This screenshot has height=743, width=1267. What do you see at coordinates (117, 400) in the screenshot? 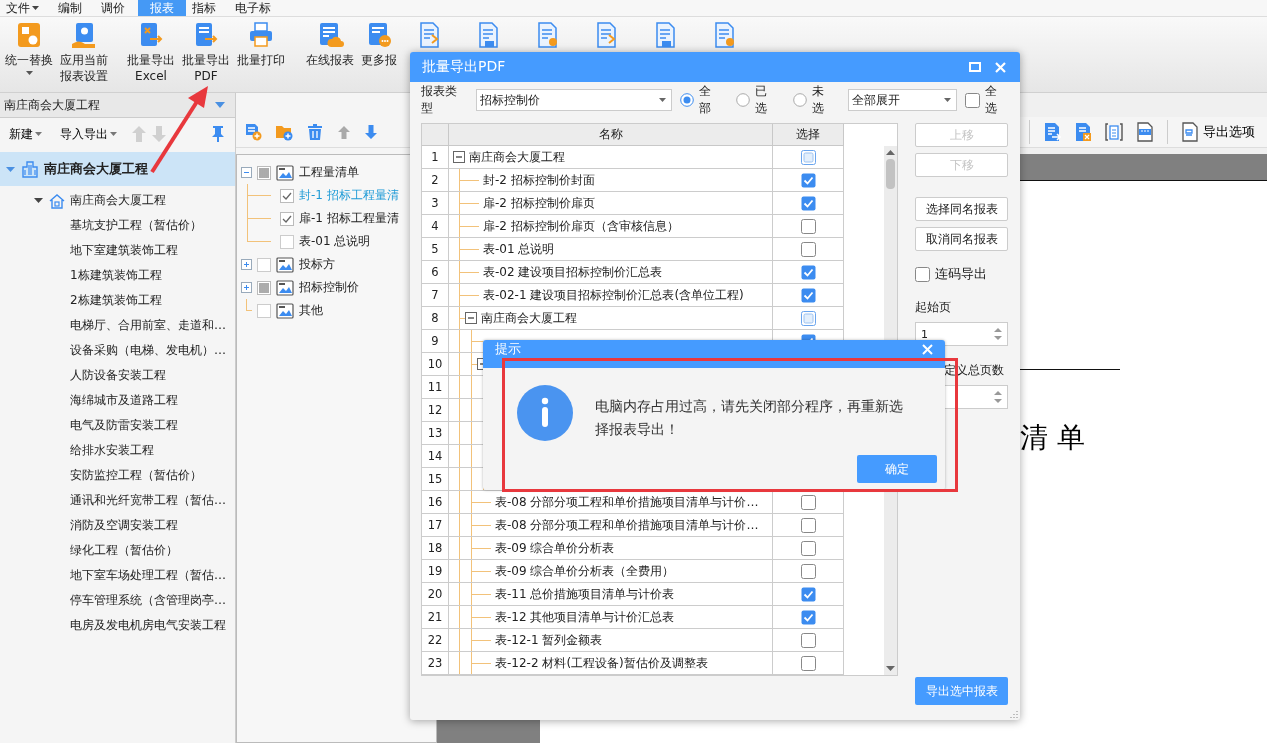
I see `tree-item: 海绵城市及道路工程` at bounding box center [117, 400].